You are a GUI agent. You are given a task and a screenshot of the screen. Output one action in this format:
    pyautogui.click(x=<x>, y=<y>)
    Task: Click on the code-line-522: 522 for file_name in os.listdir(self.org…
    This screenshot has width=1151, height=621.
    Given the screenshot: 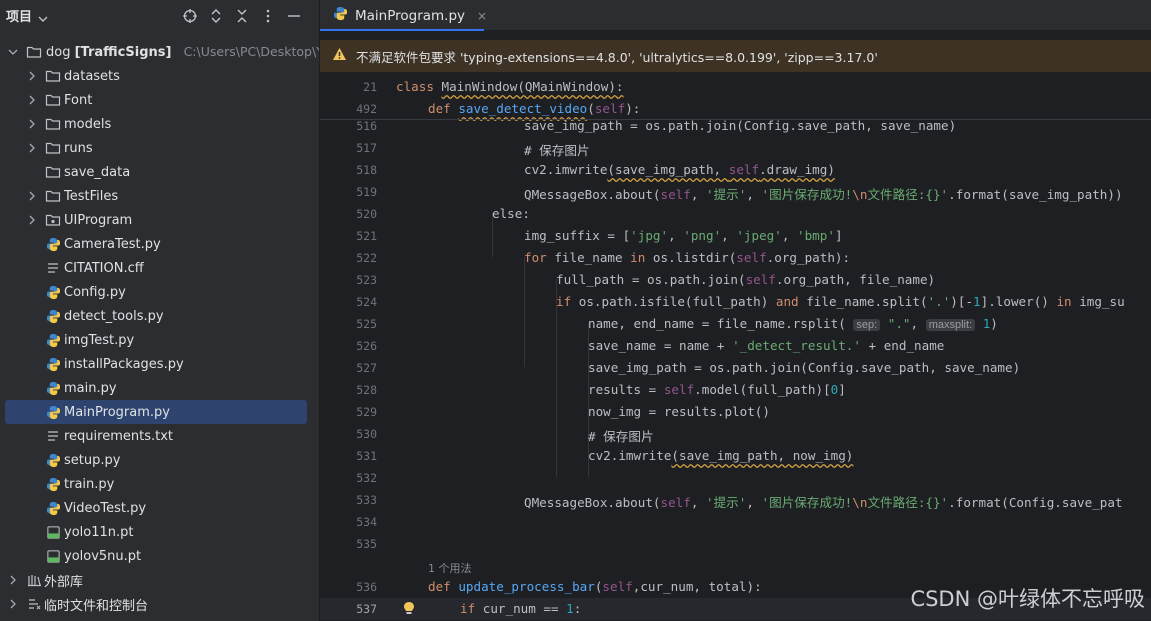 What is the action you would take?
    pyautogui.click(x=735, y=258)
    